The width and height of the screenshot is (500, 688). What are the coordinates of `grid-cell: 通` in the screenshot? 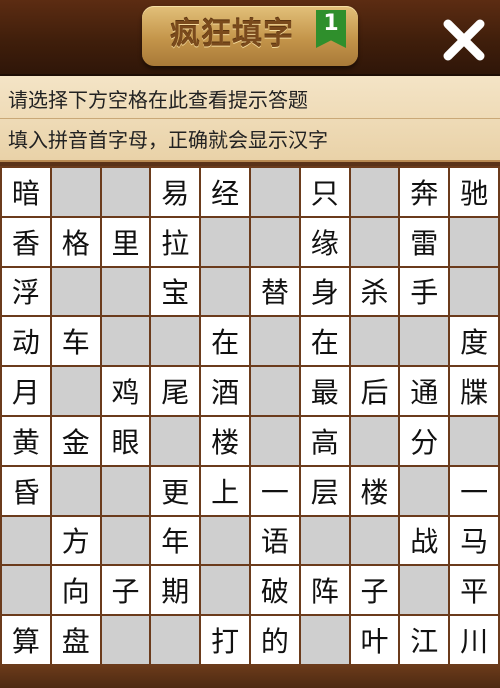 It's located at (424, 391).